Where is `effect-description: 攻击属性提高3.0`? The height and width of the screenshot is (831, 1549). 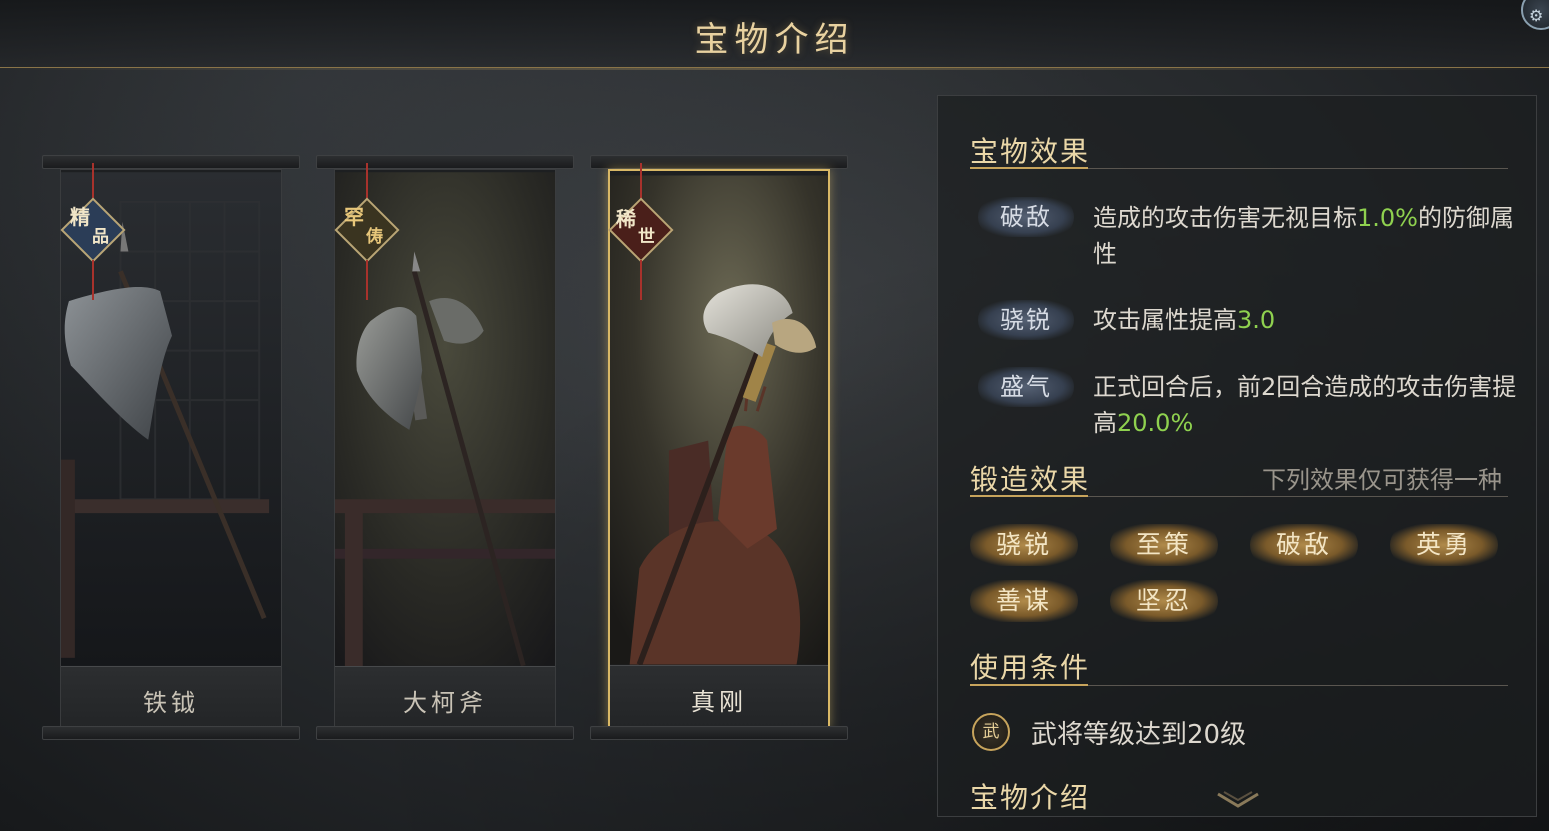
effect-description: 攻击属性提高3.0 is located at coordinates (1184, 320).